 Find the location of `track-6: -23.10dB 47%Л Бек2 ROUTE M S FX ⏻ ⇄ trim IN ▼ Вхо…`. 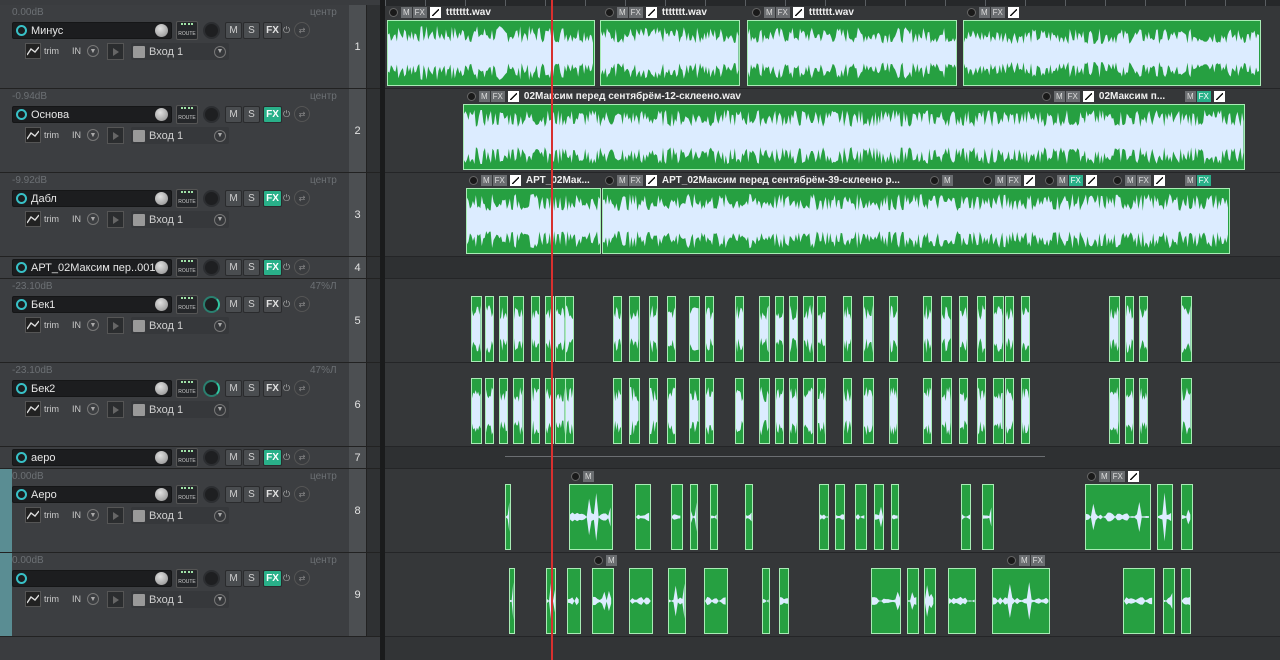

track-6: -23.10dB 47%Л Бек2 ROUTE M S FX ⏻ ⇄ trim IN ▼ Вхо… is located at coordinates (190, 405).